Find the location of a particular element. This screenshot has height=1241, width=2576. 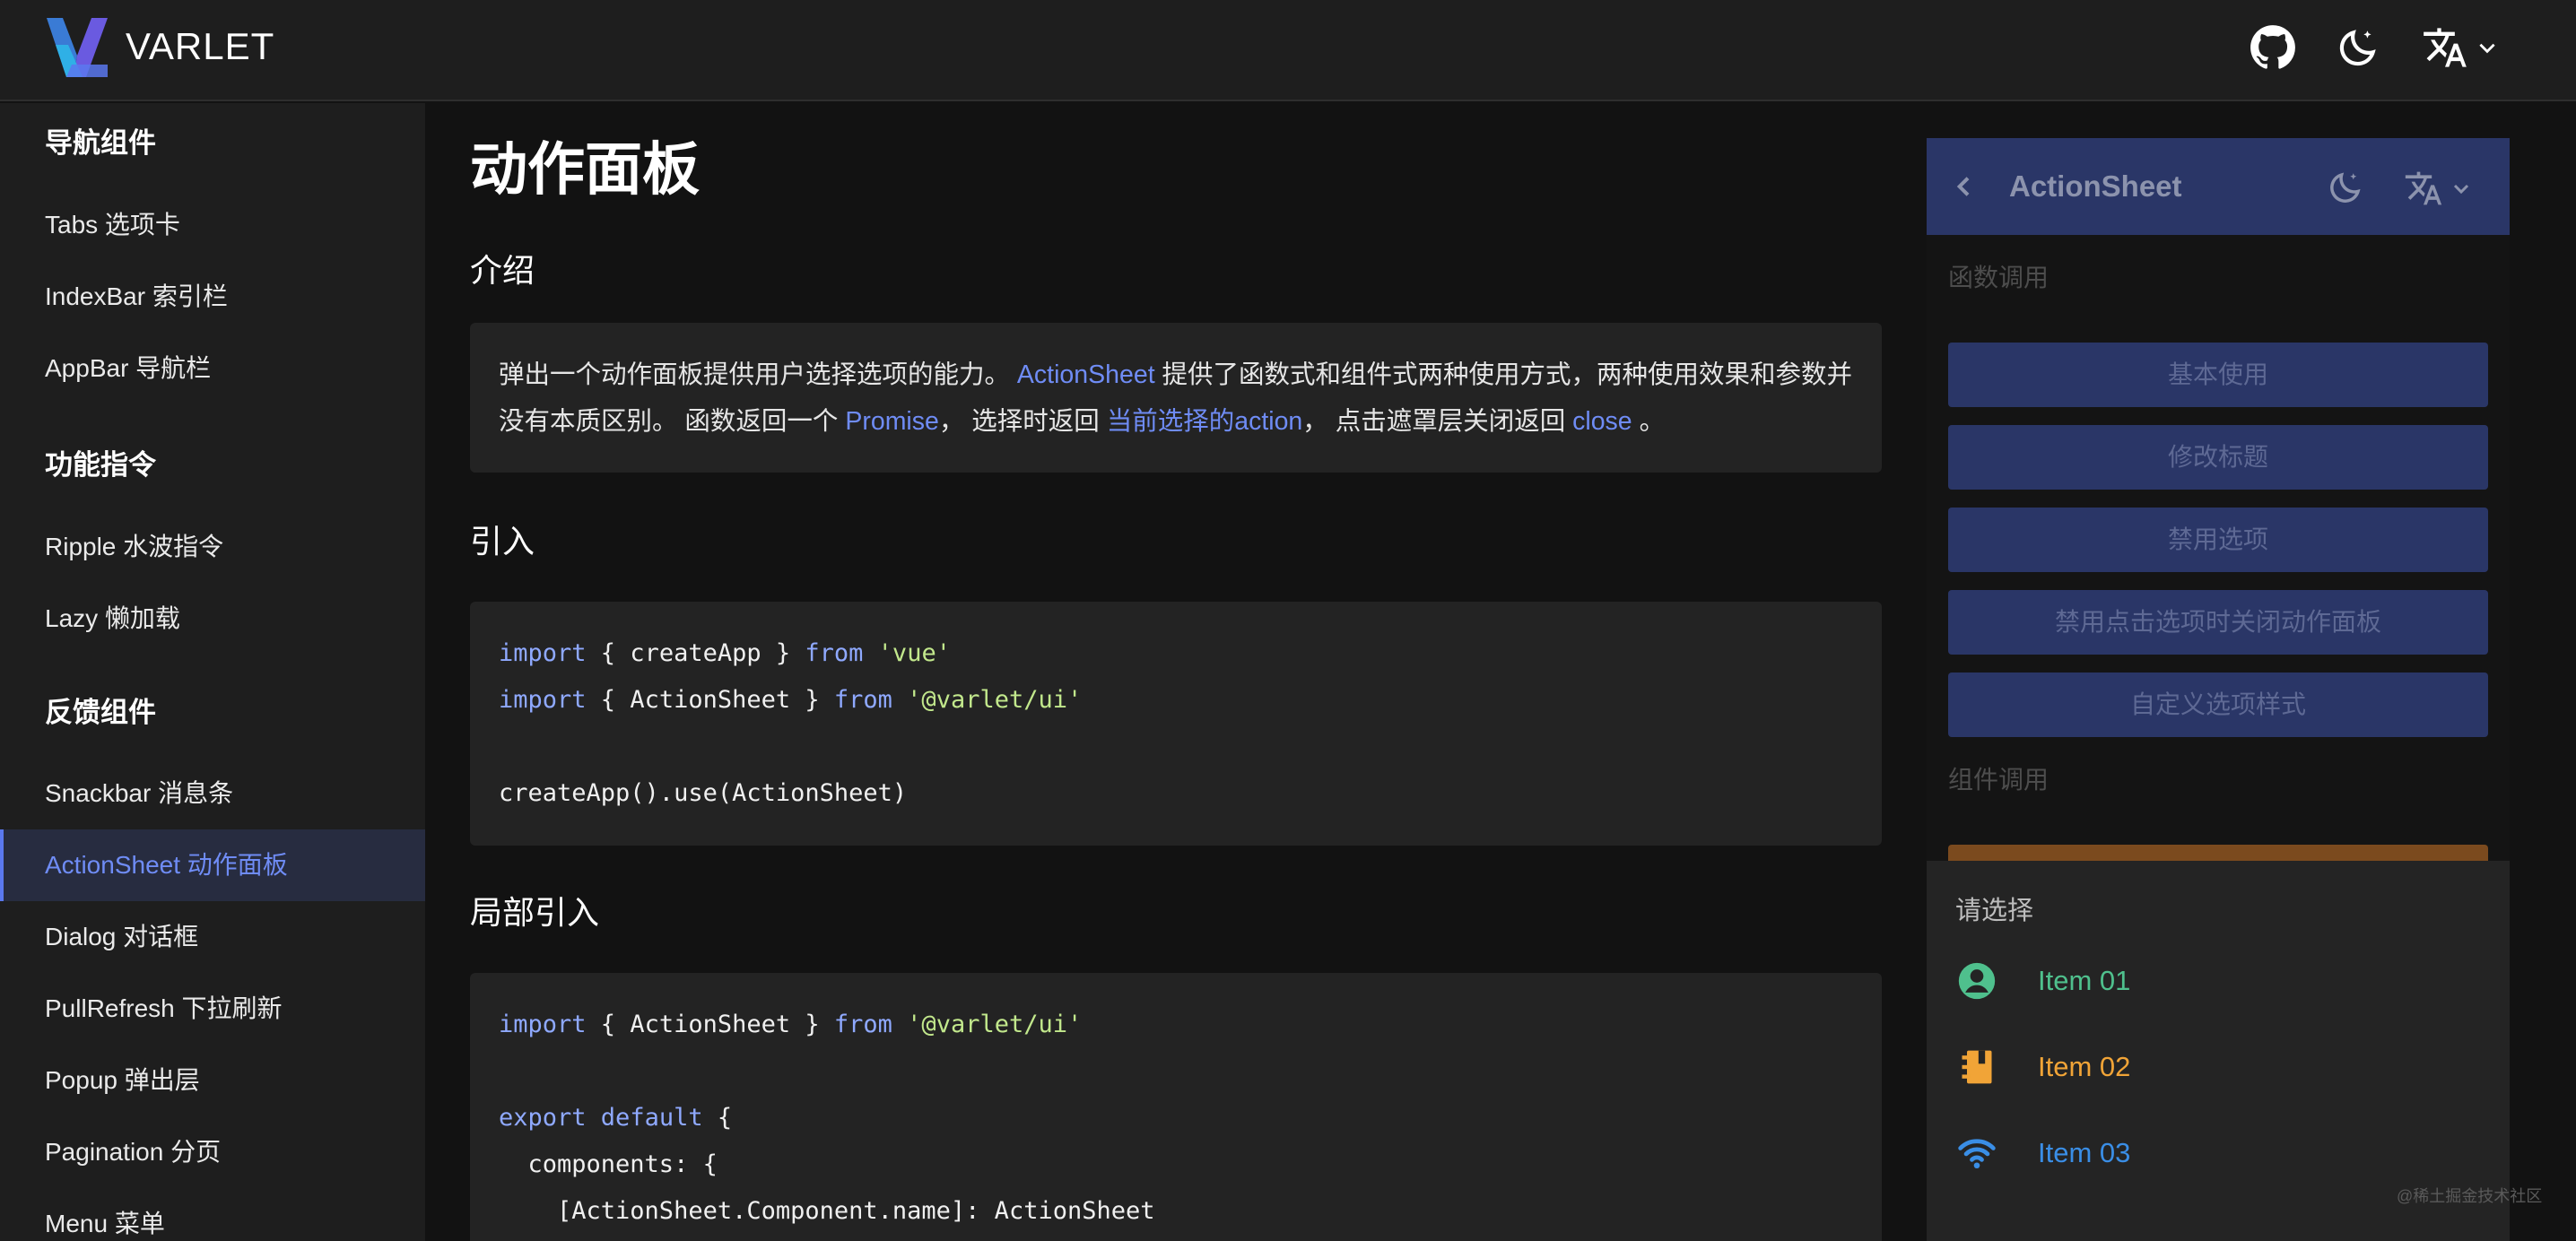

action-sheet-item-label: Item 02 is located at coordinates (2084, 1066).